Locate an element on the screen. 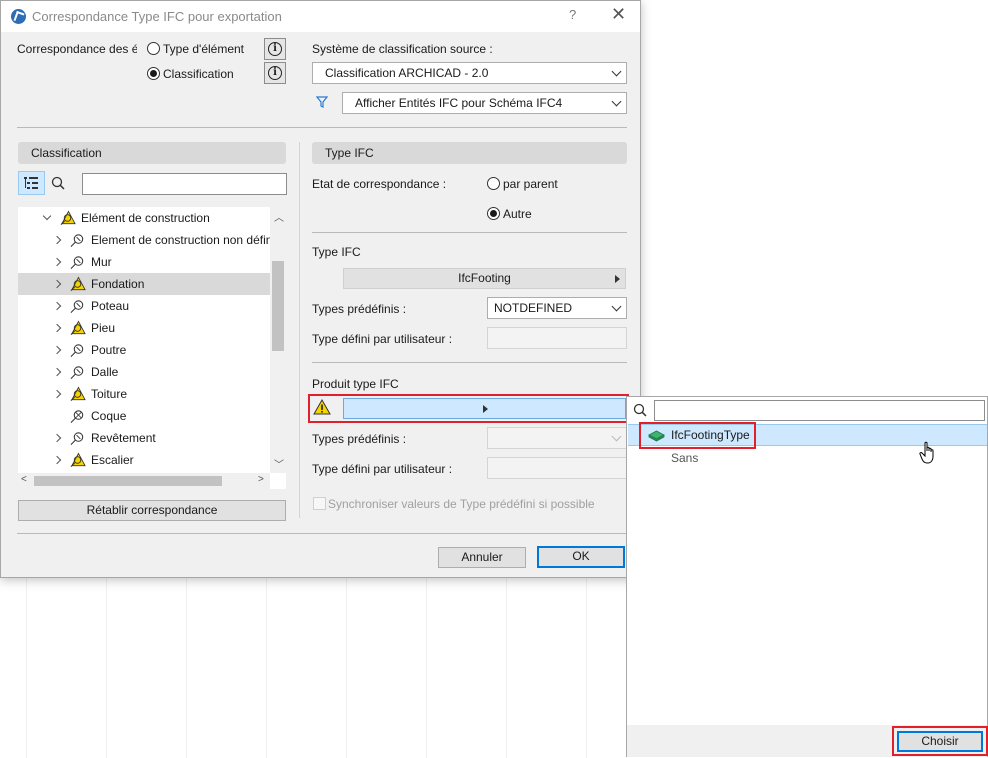 Image resolution: width=988 pixels, height=758 pixels. product-type-label: Produit type IFC is located at coordinates (355, 384).